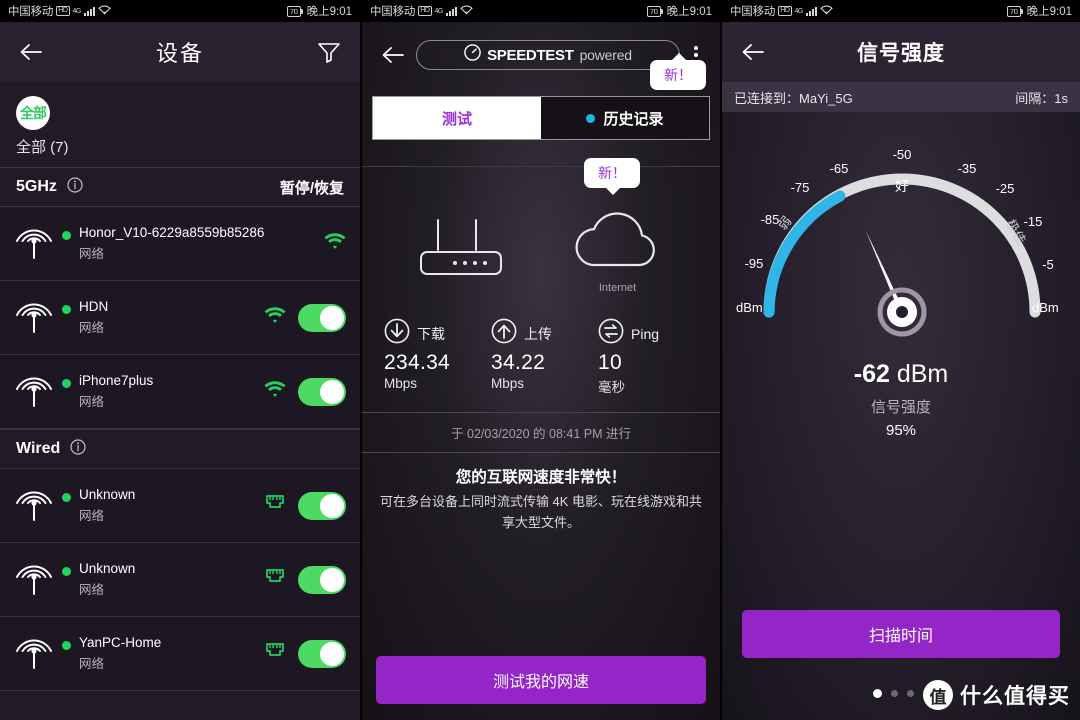  What do you see at coordinates (901, 97) in the screenshot?
I see `connection-subbar: 已连接到：MaYi_5G 间隔：1s` at bounding box center [901, 97].